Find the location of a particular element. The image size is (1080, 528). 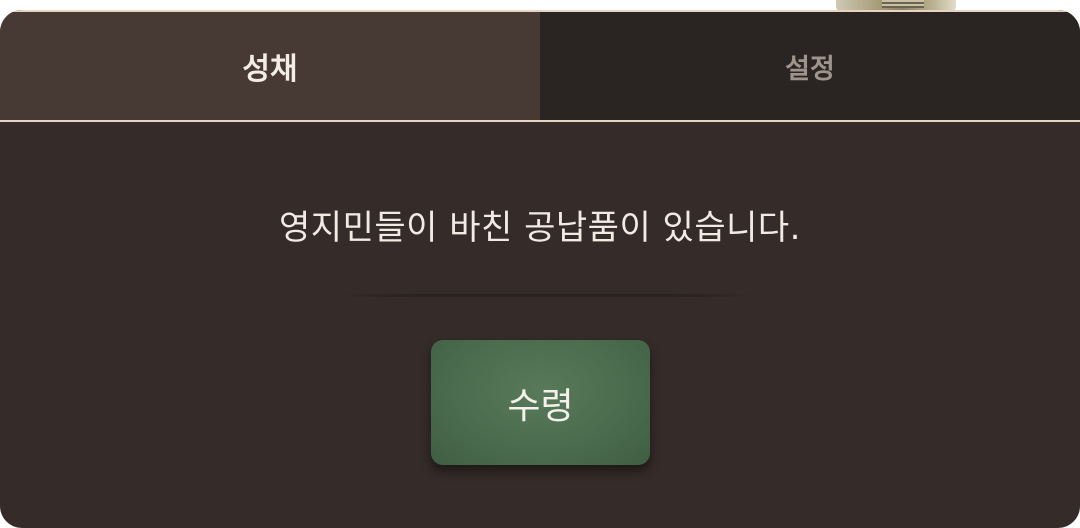

tab-castle: 성채 is located at coordinates (270, 65).